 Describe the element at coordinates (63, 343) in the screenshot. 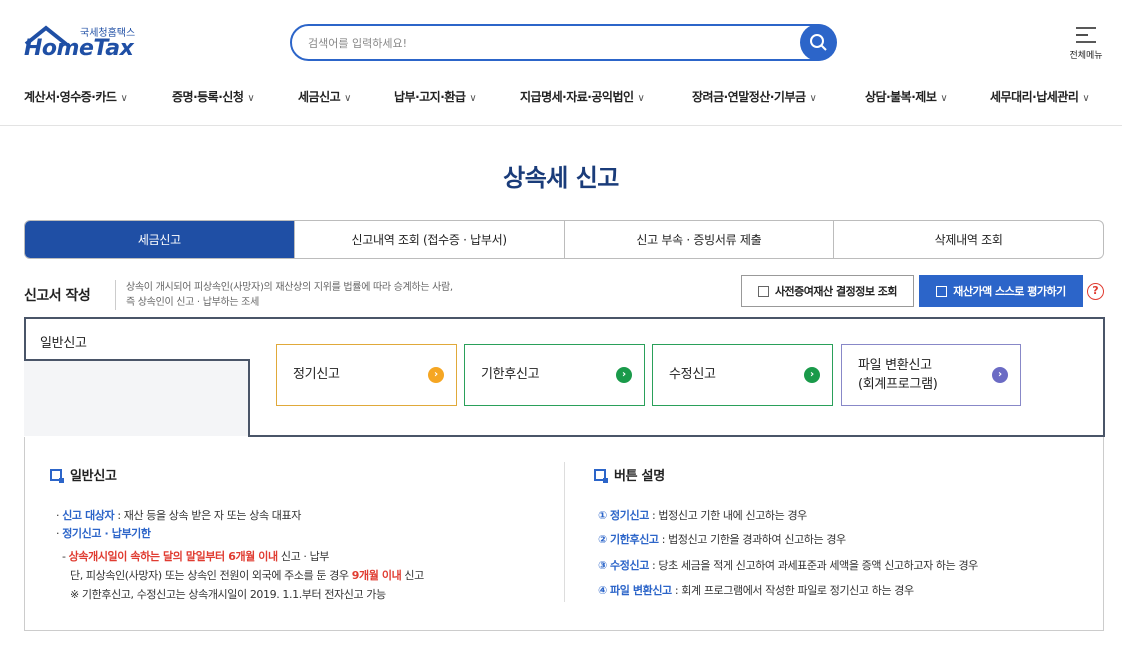

I see `panel-tab-label: 일반신고` at that location.